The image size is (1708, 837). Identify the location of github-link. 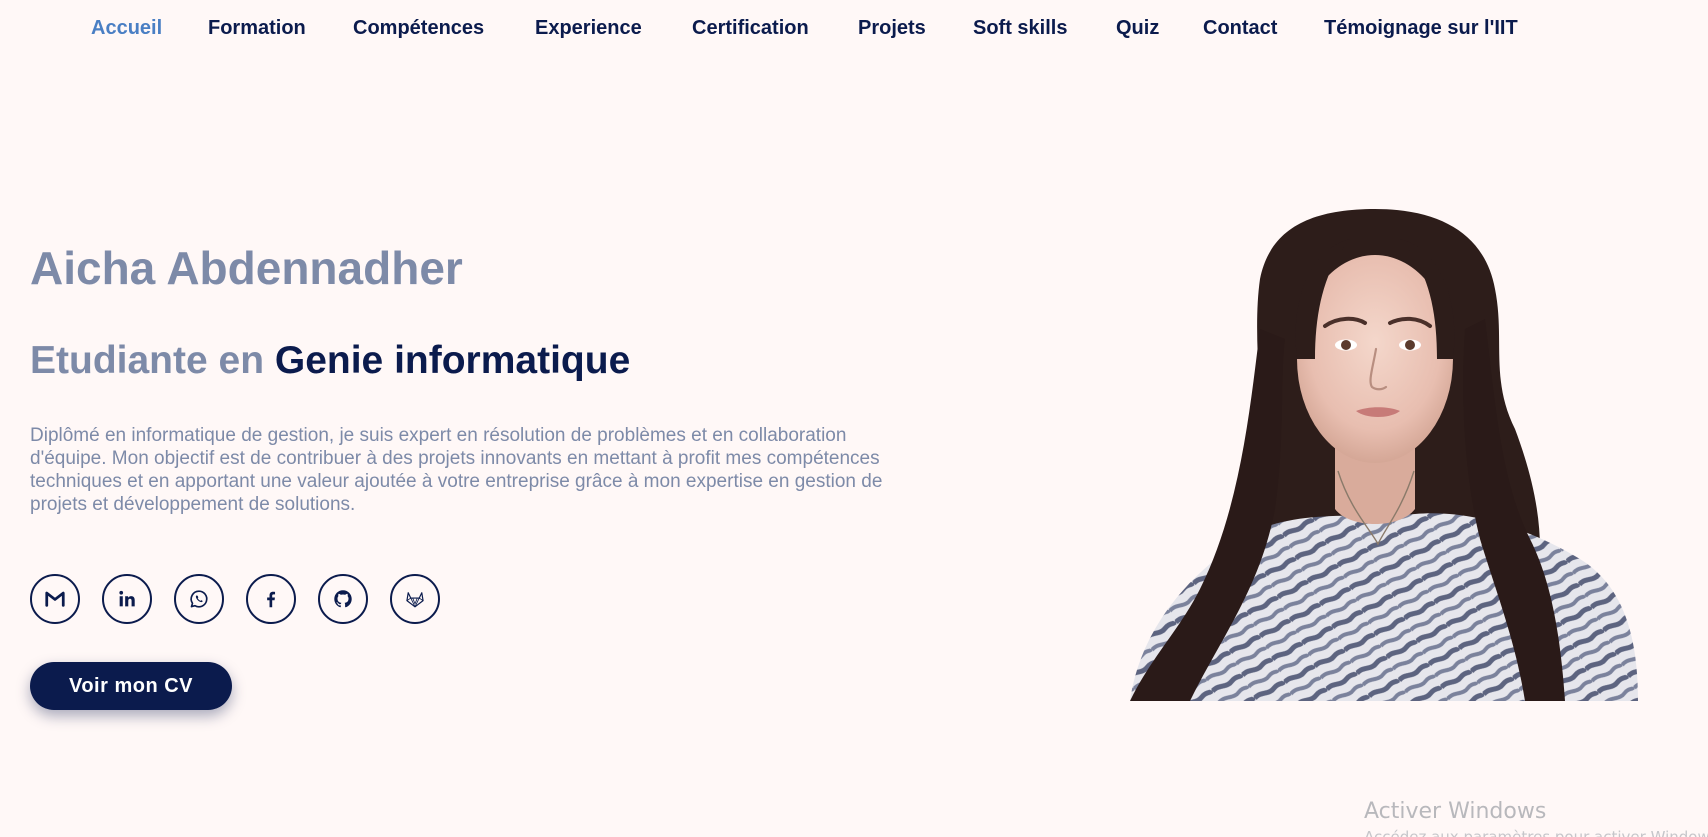
(343, 599).